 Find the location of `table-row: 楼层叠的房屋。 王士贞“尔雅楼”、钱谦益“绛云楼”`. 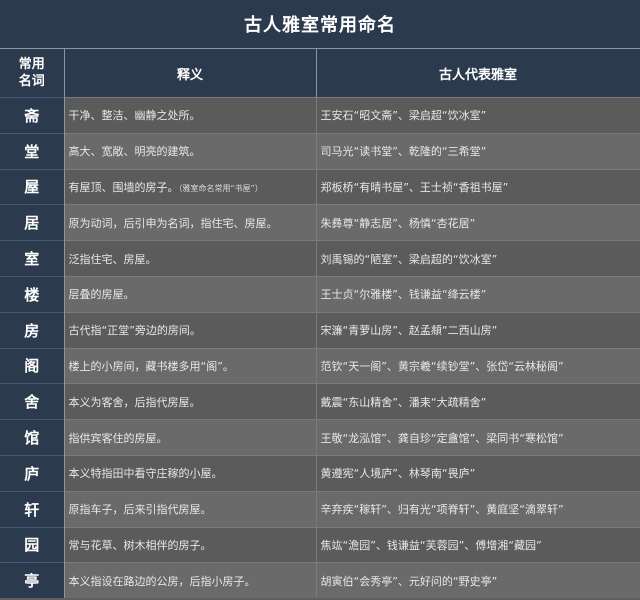

table-row: 楼层叠的房屋。 王士贞“尔雅楼”、钱谦益“绛云楼” is located at coordinates (320, 294).